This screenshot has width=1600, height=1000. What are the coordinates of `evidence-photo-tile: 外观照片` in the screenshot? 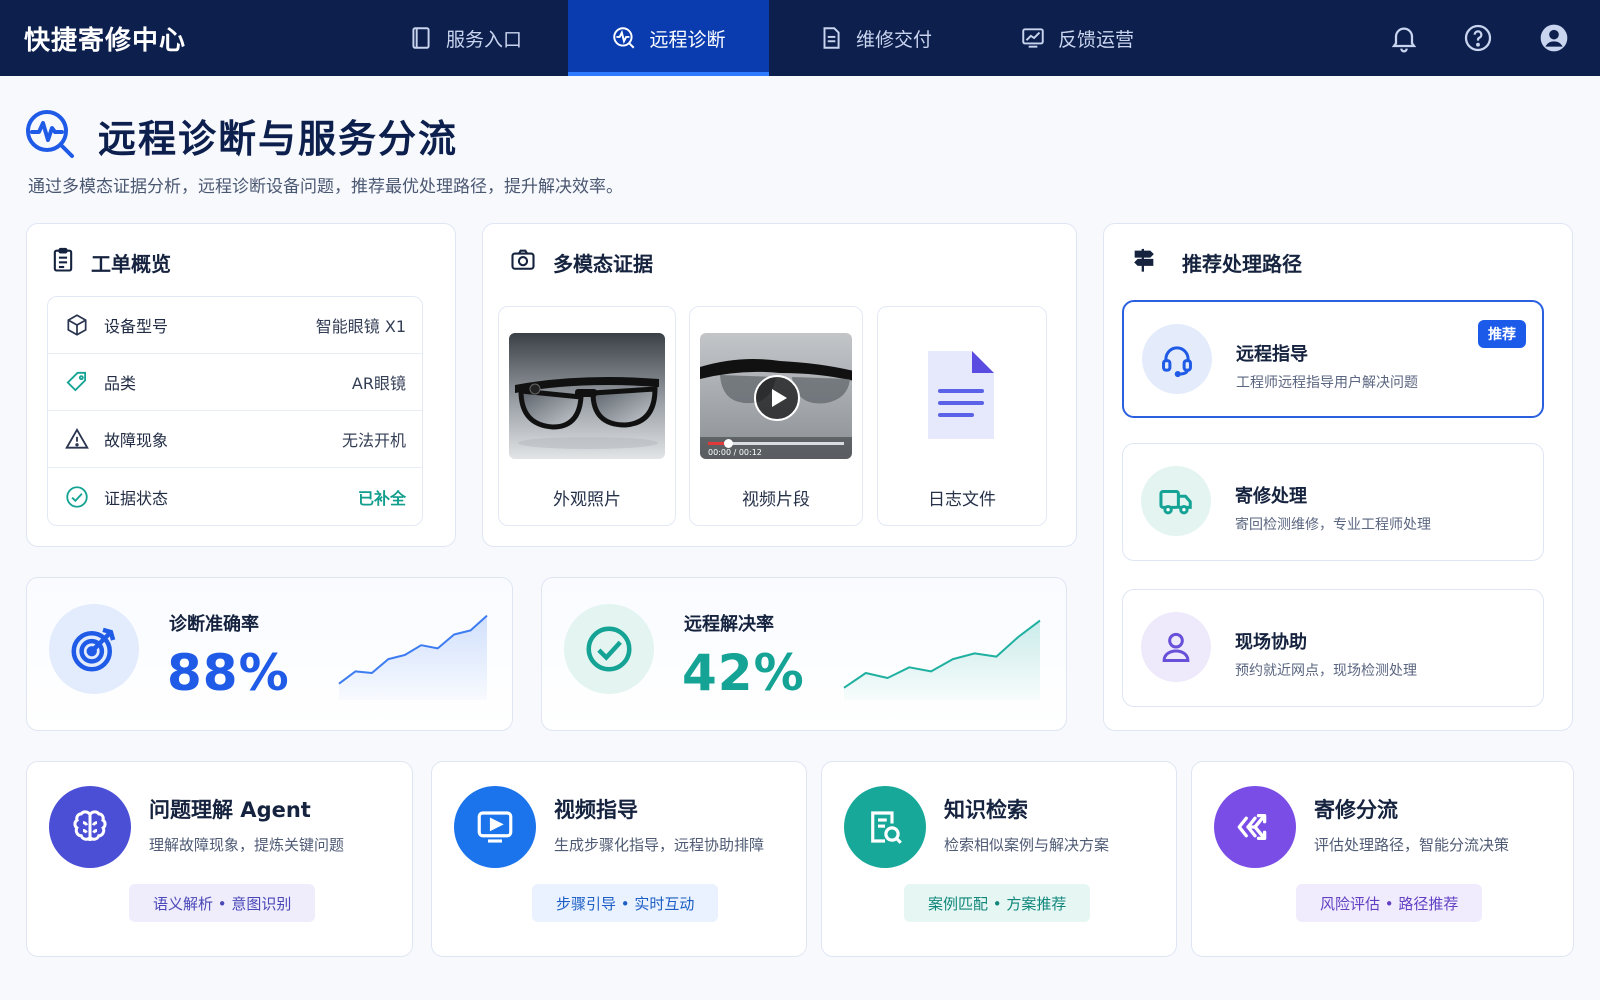 It's located at (587, 416).